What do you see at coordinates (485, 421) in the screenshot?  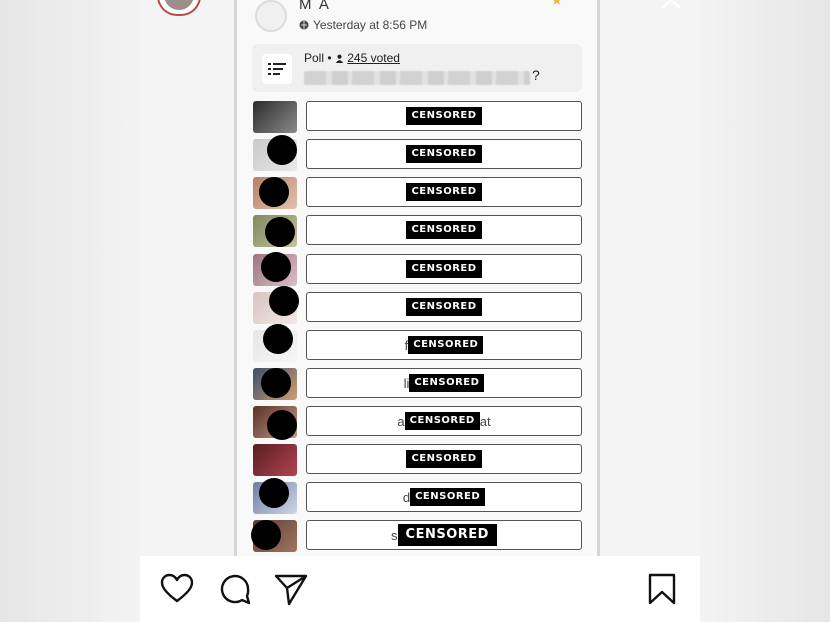 I see `option-text-end: at` at bounding box center [485, 421].